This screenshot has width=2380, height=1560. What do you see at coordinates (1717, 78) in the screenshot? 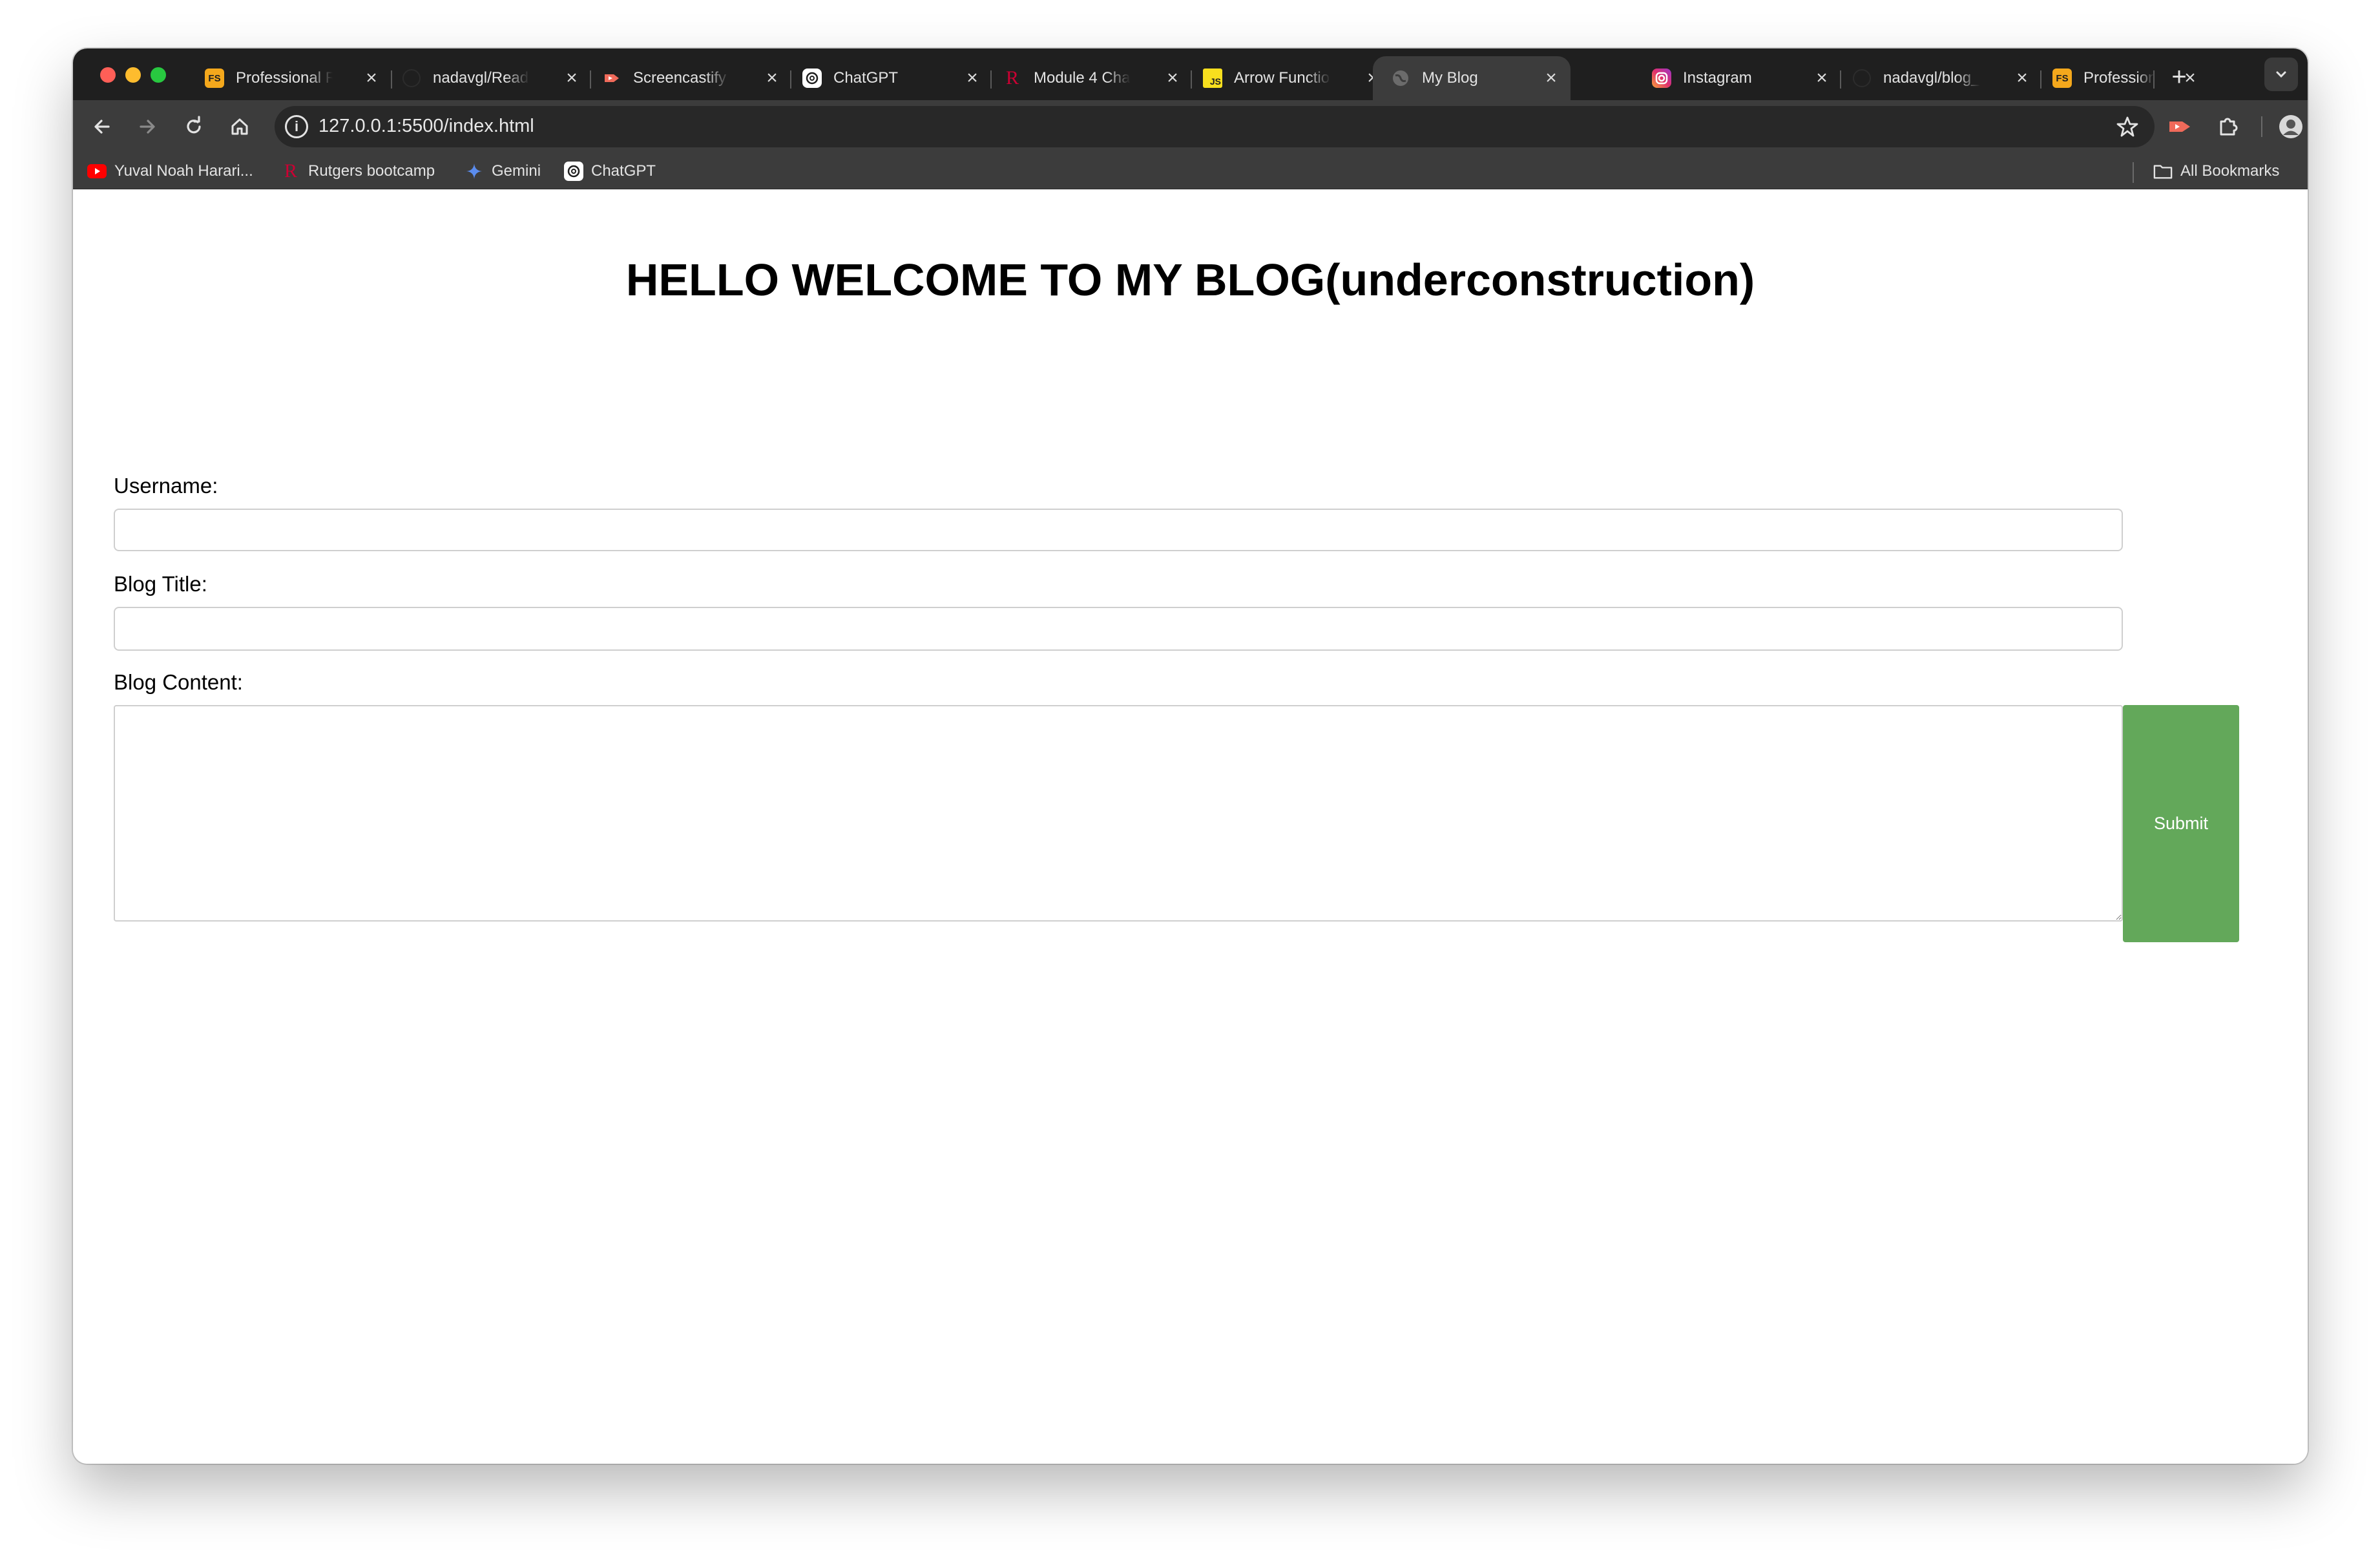
I see `tab-title: Instagram` at bounding box center [1717, 78].